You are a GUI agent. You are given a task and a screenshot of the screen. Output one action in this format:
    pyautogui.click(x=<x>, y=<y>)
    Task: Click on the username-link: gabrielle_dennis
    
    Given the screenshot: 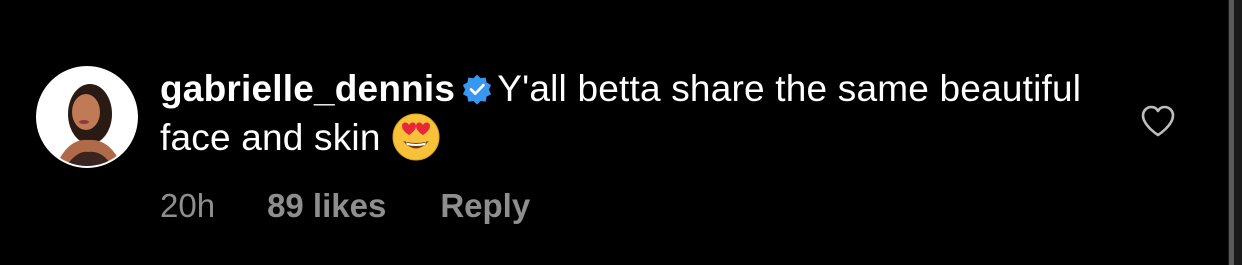 What is the action you would take?
    pyautogui.click(x=307, y=88)
    